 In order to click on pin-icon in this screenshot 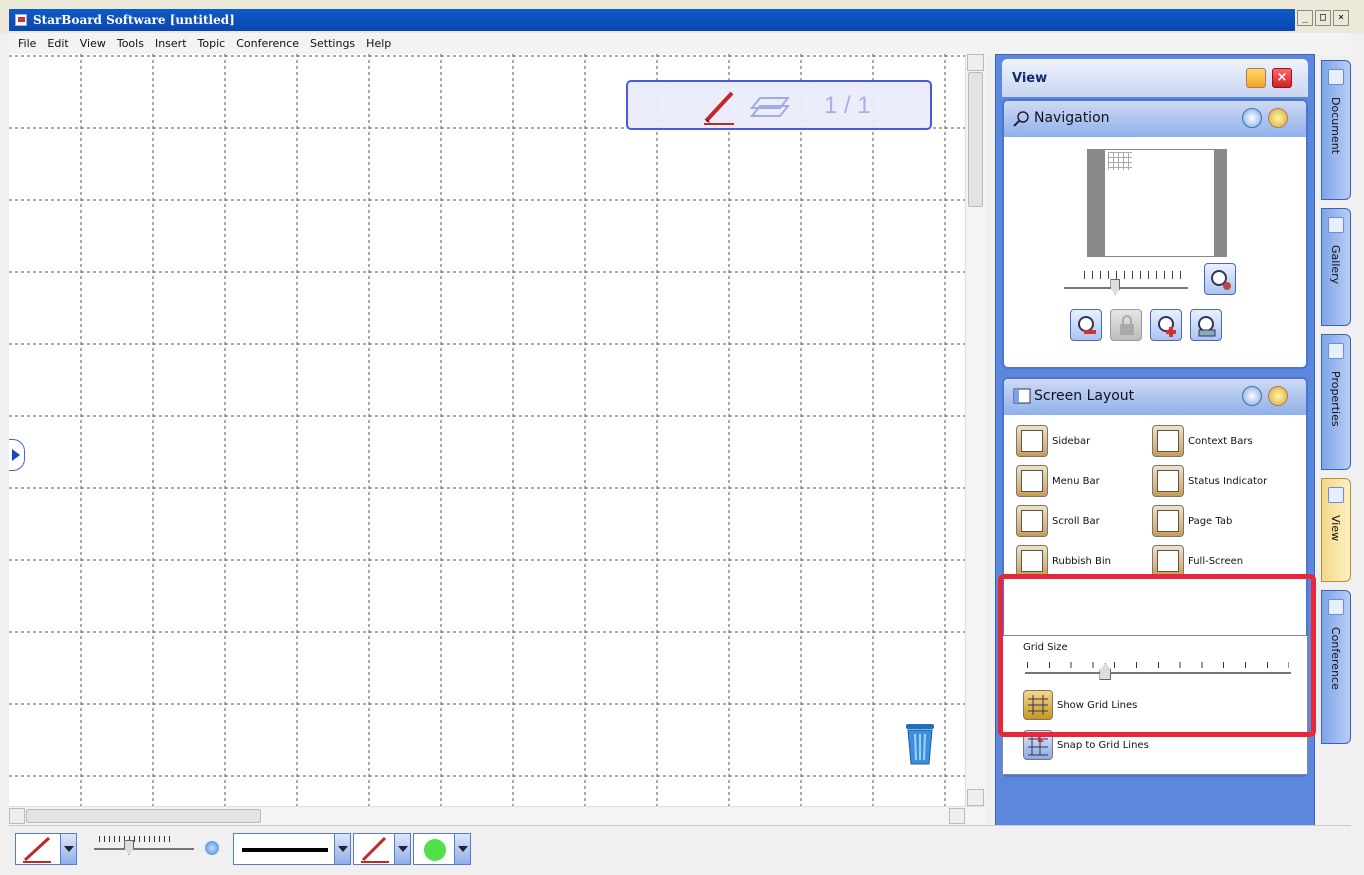, I will do `click(1256, 78)`.